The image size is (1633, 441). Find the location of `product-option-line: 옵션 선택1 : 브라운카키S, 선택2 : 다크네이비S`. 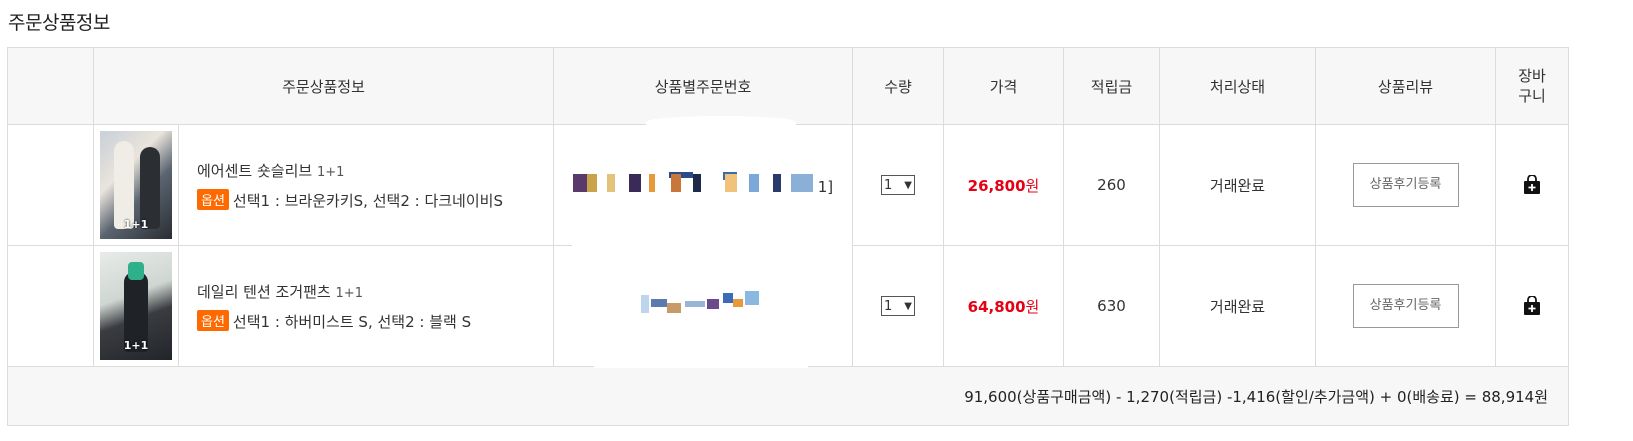

product-option-line: 옵션 선택1 : 브라운카키S, 선택2 : 다크네이비S is located at coordinates (375, 199).